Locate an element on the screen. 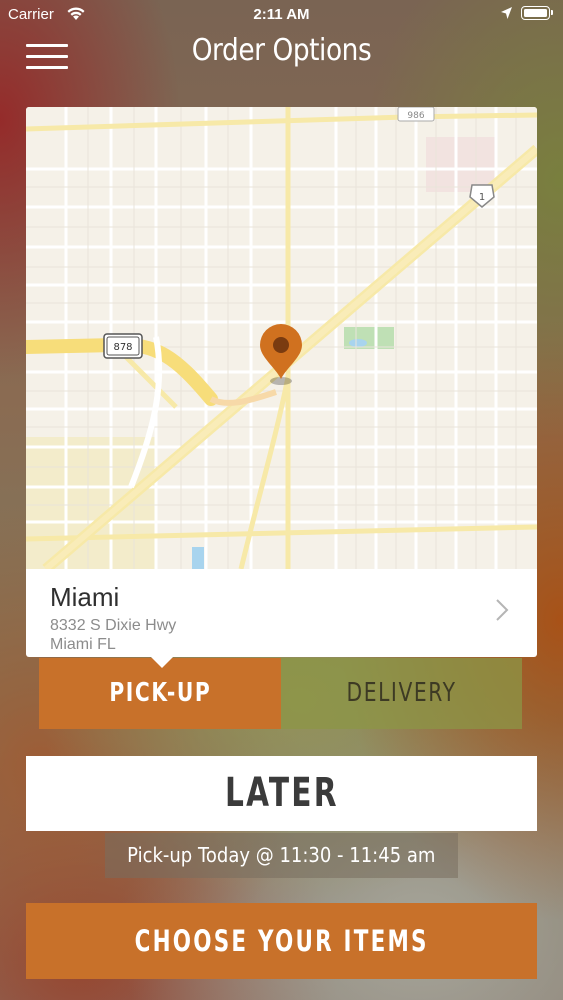  location-arrow-icon is located at coordinates (506, 13).